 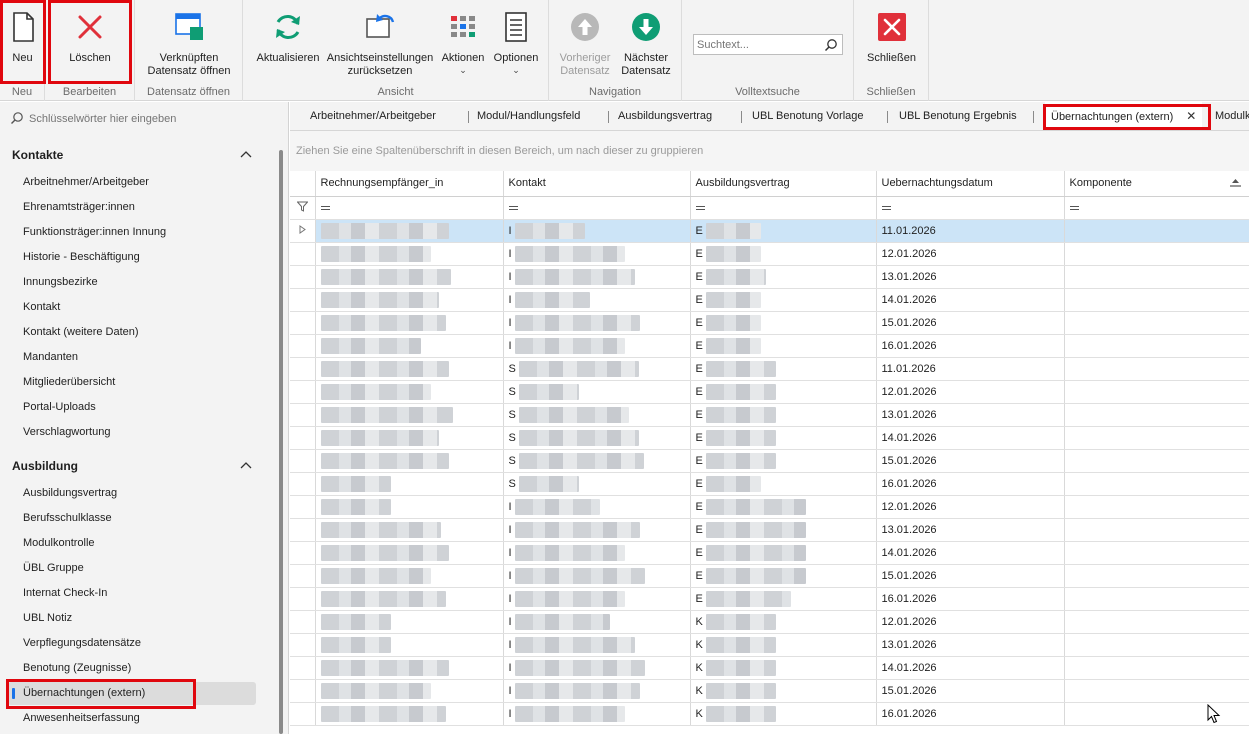 What do you see at coordinates (1156, 208) in the screenshot?
I see `filter-cell-komponente` at bounding box center [1156, 208].